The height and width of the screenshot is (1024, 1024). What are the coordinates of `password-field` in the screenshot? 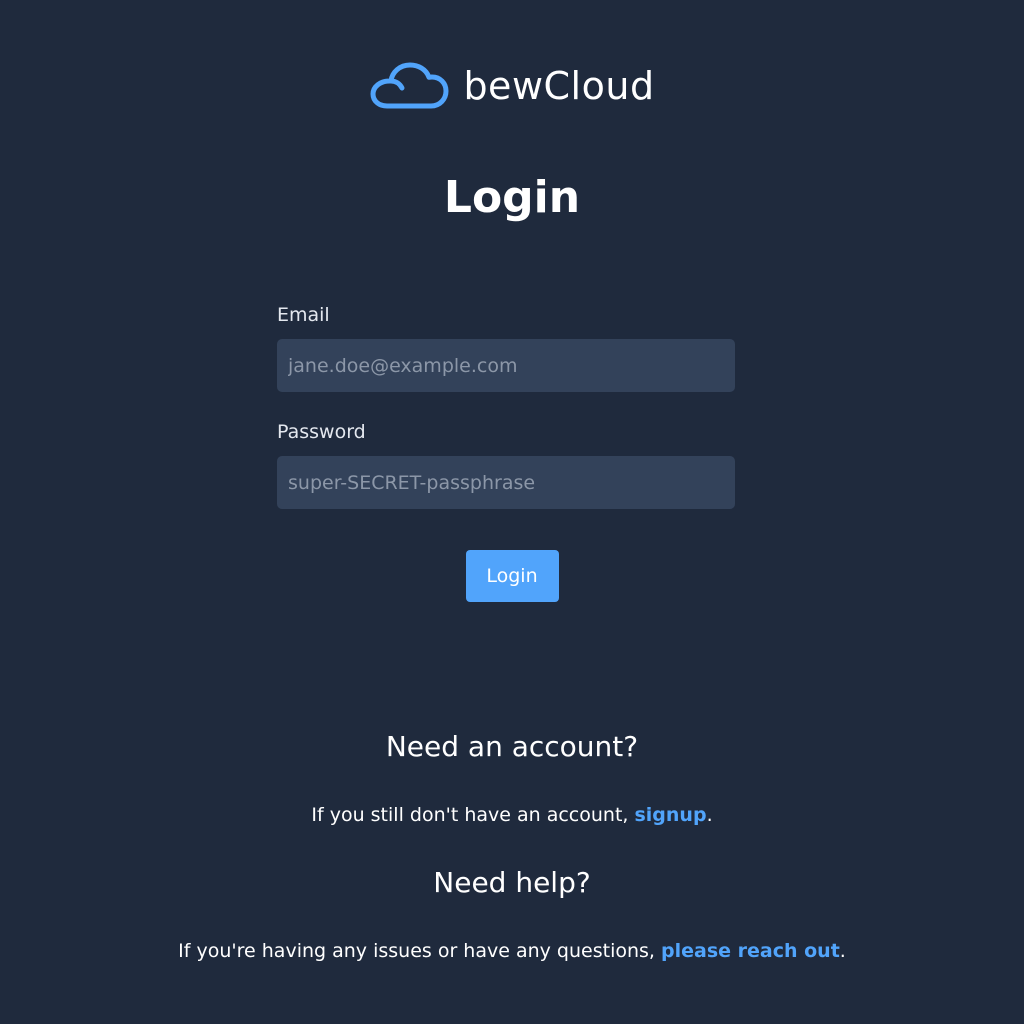 It's located at (506, 482).